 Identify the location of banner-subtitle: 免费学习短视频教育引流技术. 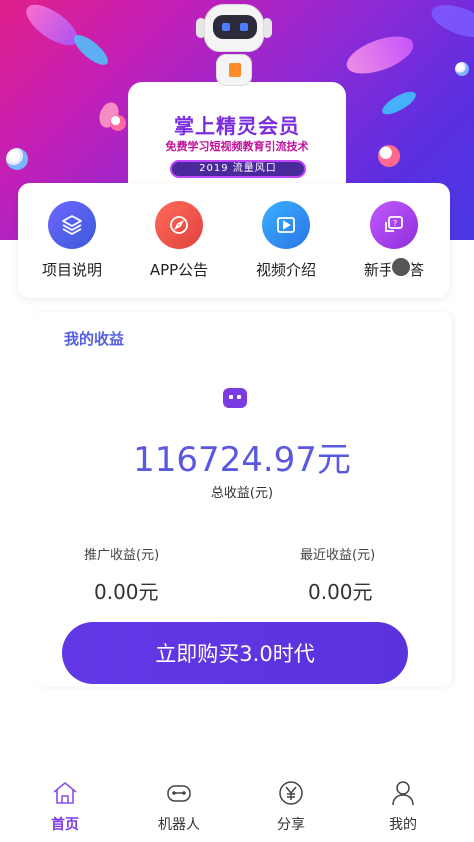
(237, 146).